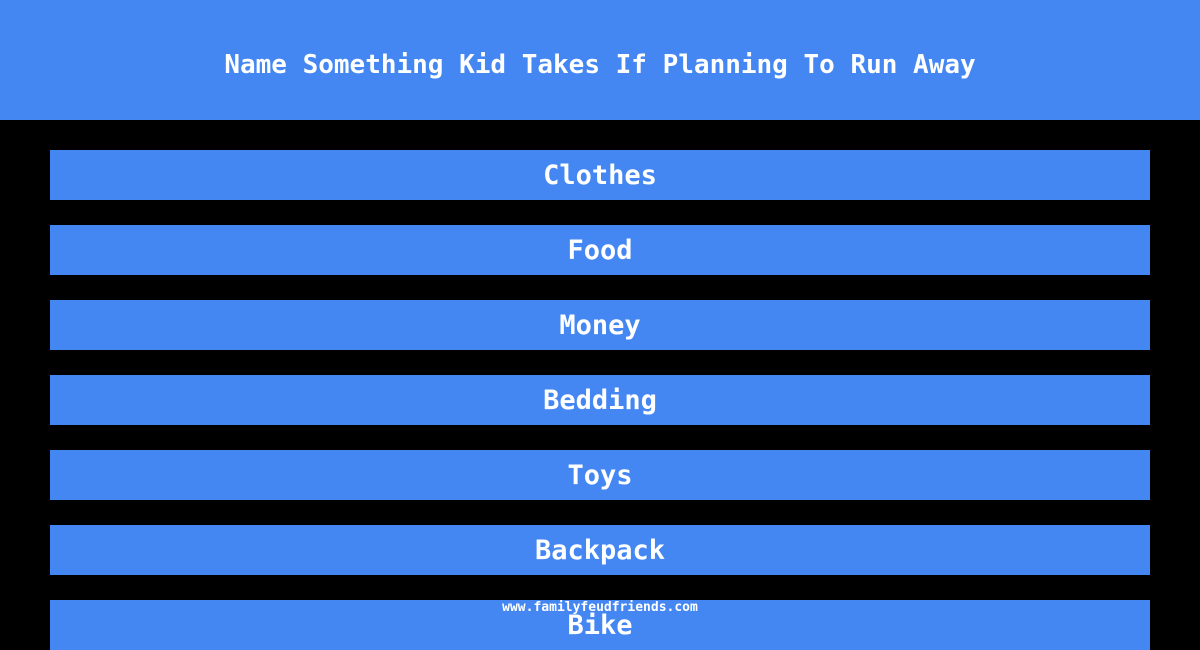 Image resolution: width=1200 pixels, height=650 pixels. I want to click on answer-bar: Toys, so click(600, 475).